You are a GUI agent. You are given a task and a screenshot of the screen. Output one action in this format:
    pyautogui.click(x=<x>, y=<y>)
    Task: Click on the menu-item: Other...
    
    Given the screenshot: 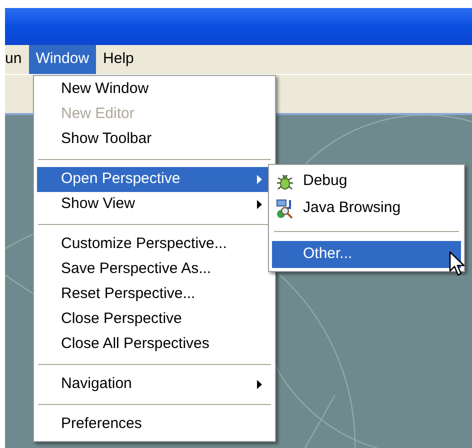 What is the action you would take?
    pyautogui.click(x=366, y=254)
    